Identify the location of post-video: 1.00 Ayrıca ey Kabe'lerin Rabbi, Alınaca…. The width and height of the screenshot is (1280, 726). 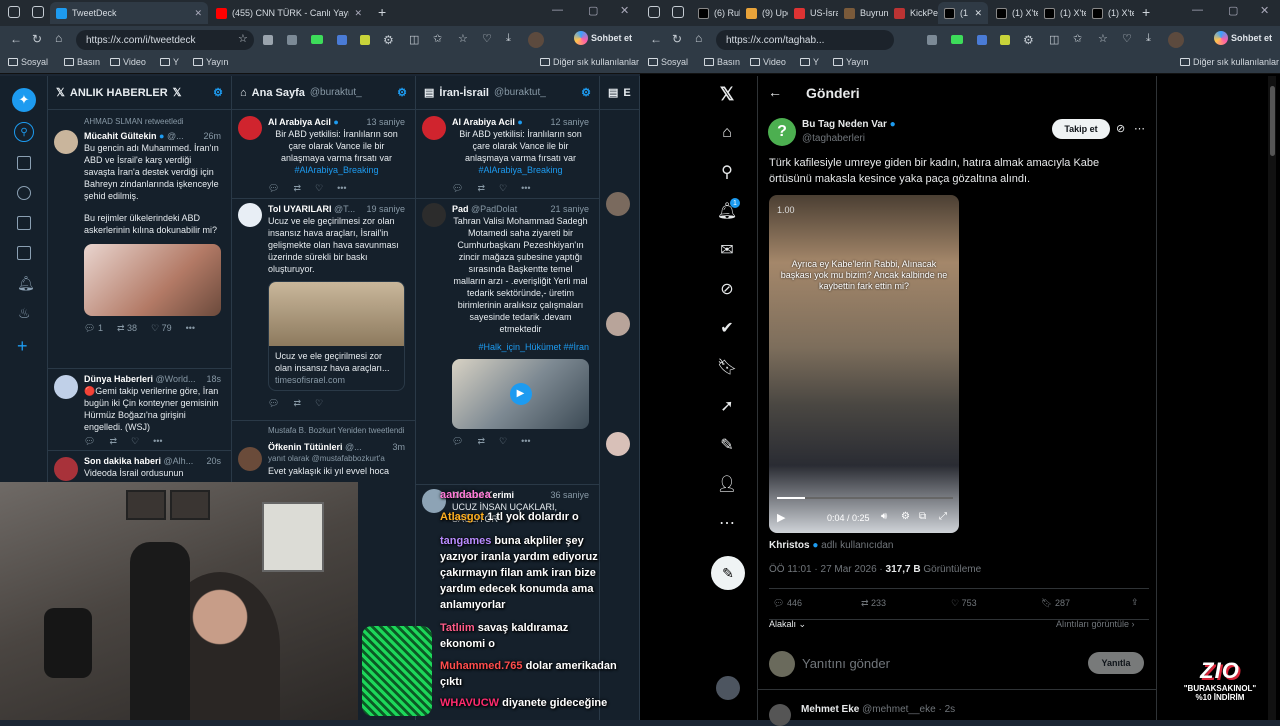
(864, 364).